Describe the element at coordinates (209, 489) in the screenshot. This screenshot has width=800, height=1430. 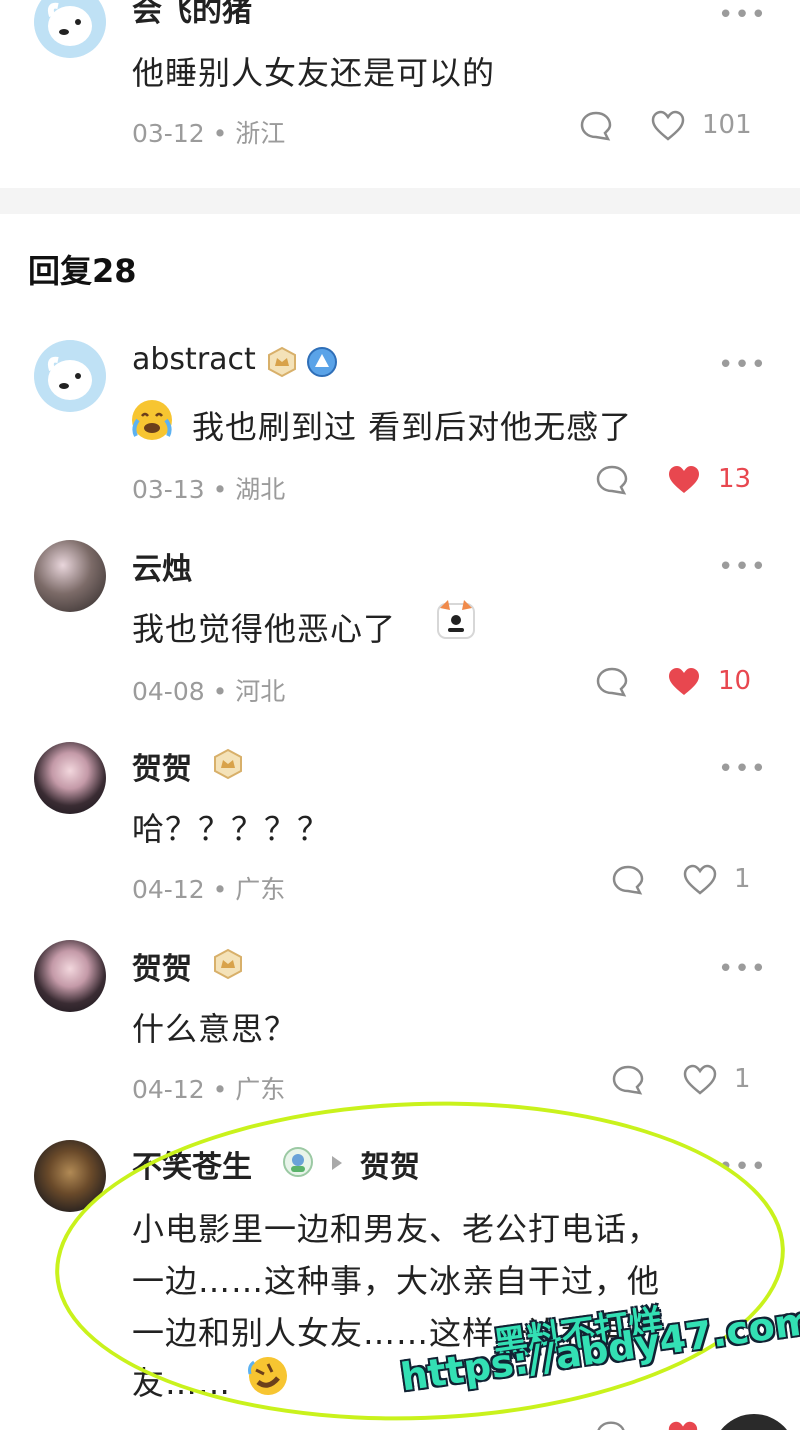
I see `comment-meta: 03-13 • 湖北` at that location.